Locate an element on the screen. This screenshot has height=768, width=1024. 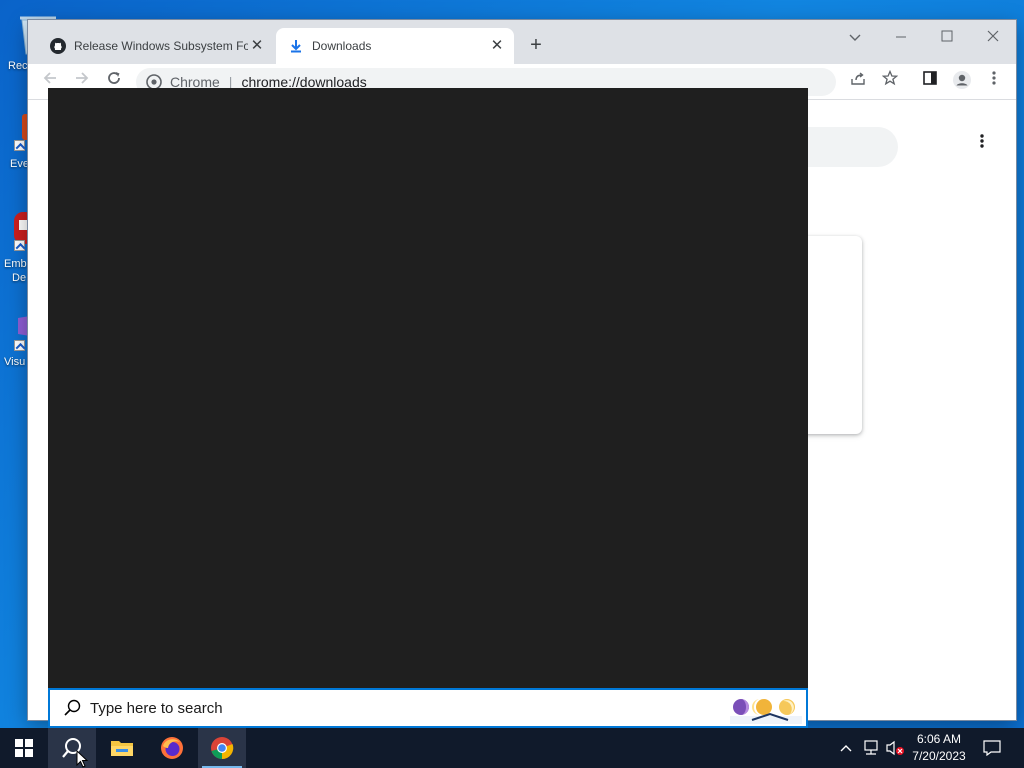
action-center-button is located at coordinates (992, 748).